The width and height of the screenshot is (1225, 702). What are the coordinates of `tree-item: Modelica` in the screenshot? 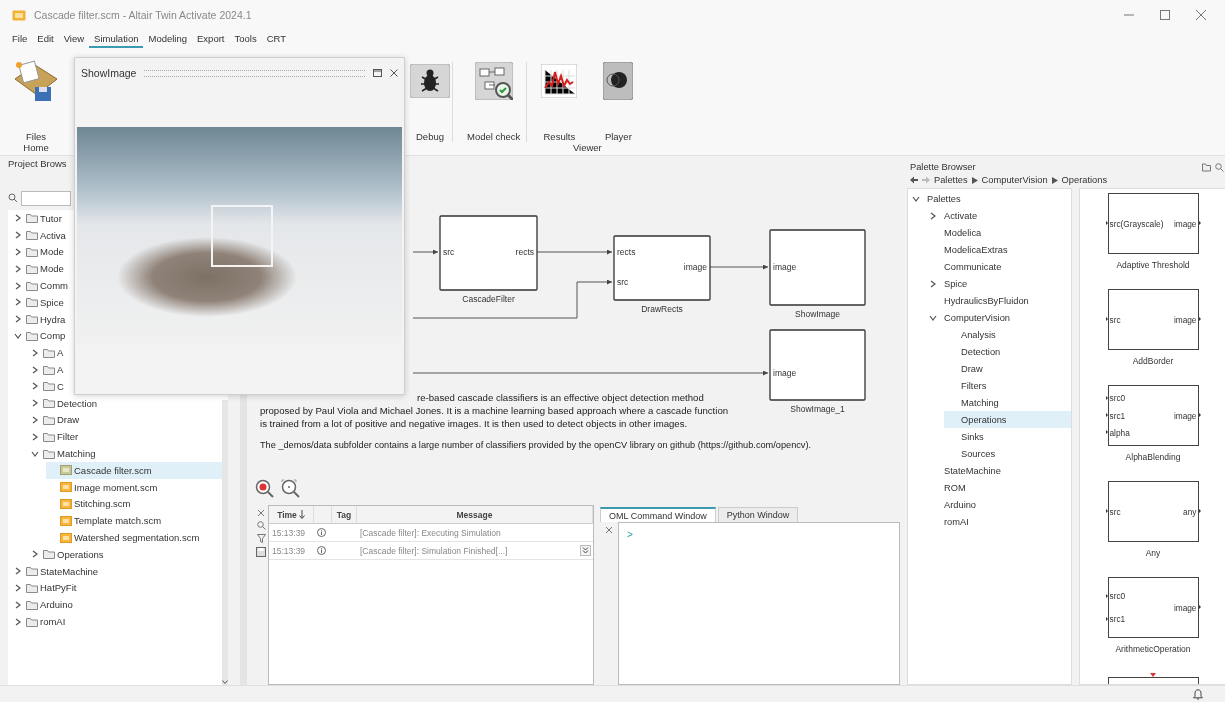 It's located at (957, 232).